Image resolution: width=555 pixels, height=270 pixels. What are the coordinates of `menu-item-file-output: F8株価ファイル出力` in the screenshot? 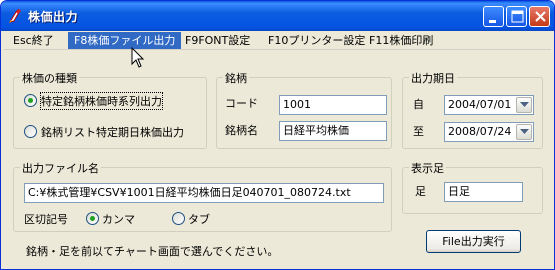 It's located at (125, 40).